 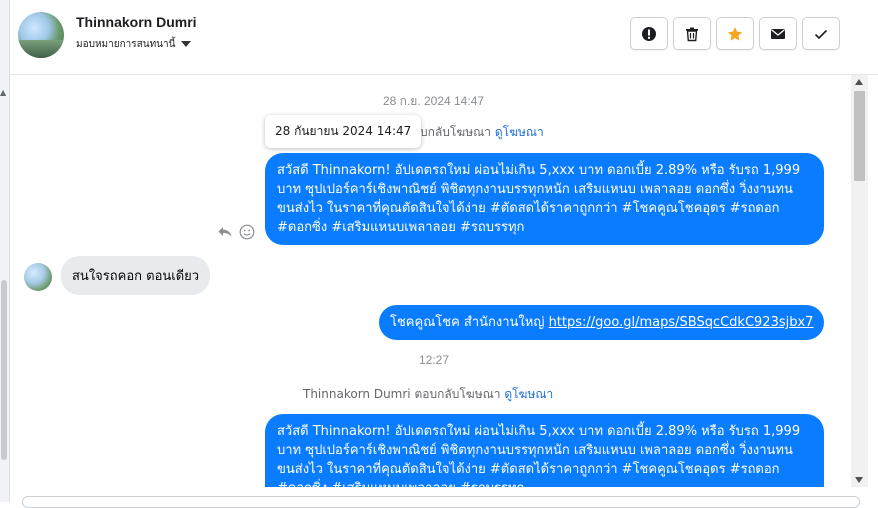 What do you see at coordinates (126, 44) in the screenshot?
I see `assign-label: มอบหมายการสนทนานี้` at bounding box center [126, 44].